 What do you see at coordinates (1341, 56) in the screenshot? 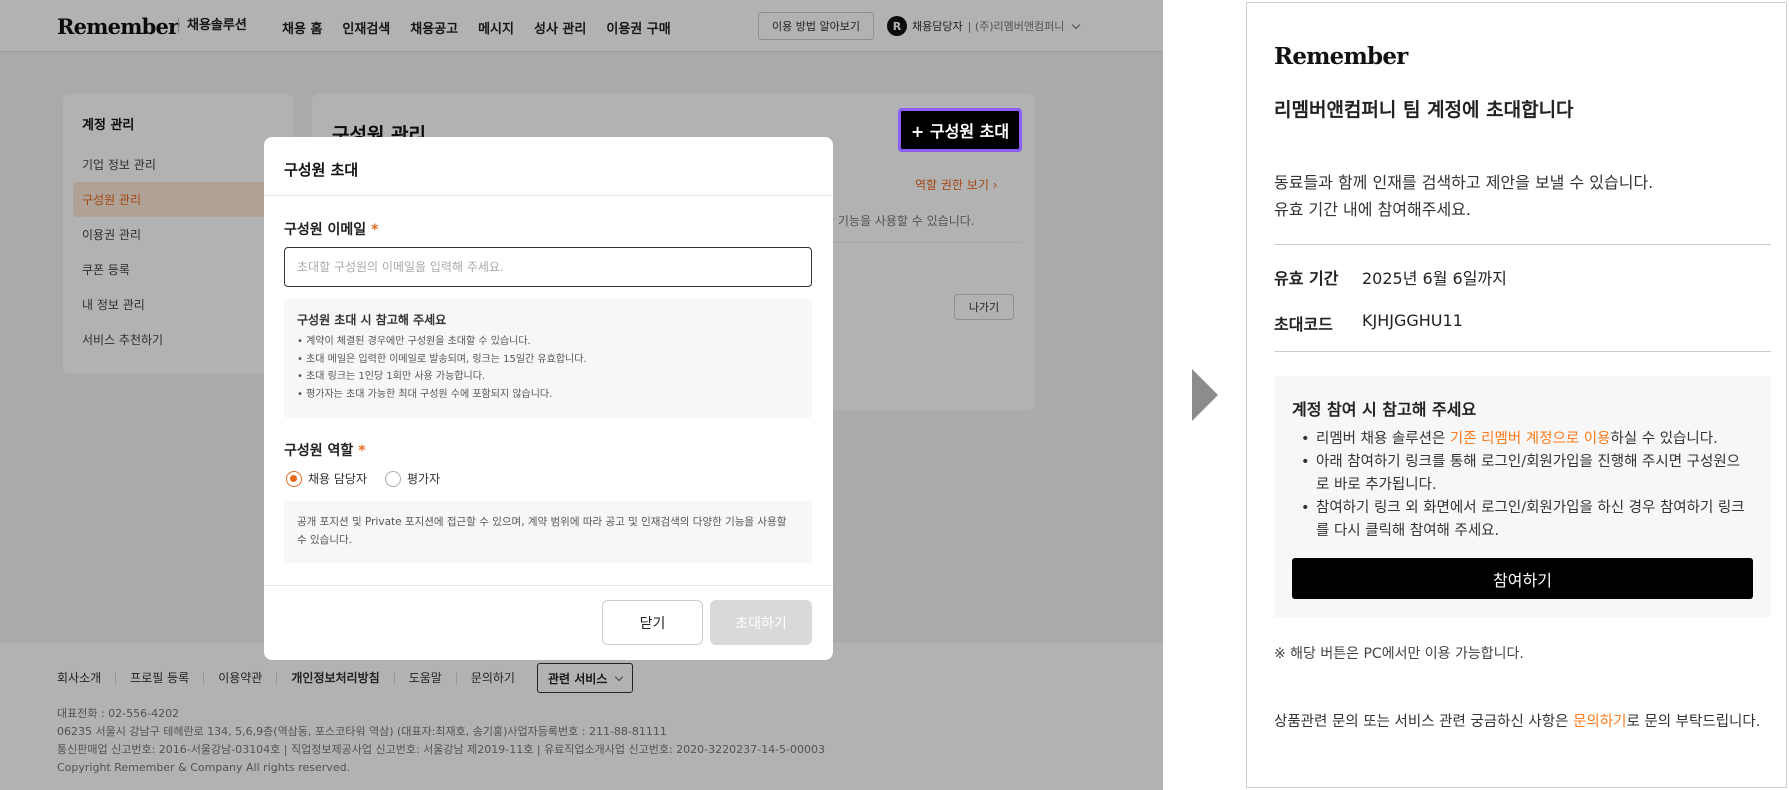
I see `remember-logo: Remember` at bounding box center [1341, 56].